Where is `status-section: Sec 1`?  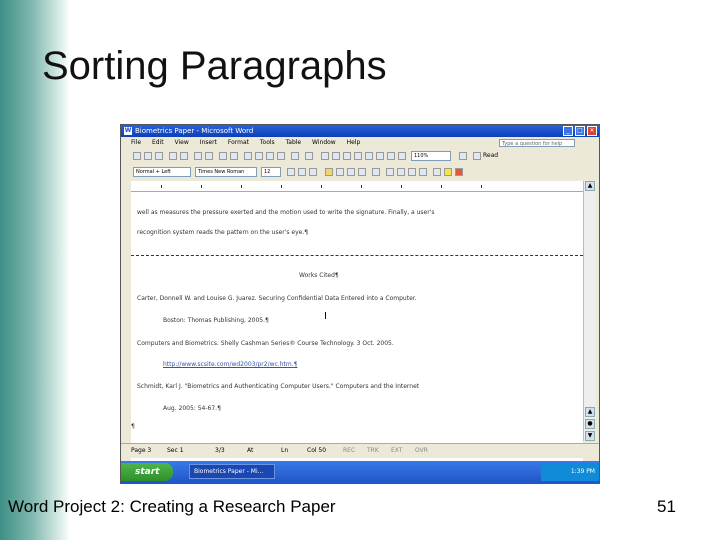
status-section: Sec 1 is located at coordinates (175, 450).